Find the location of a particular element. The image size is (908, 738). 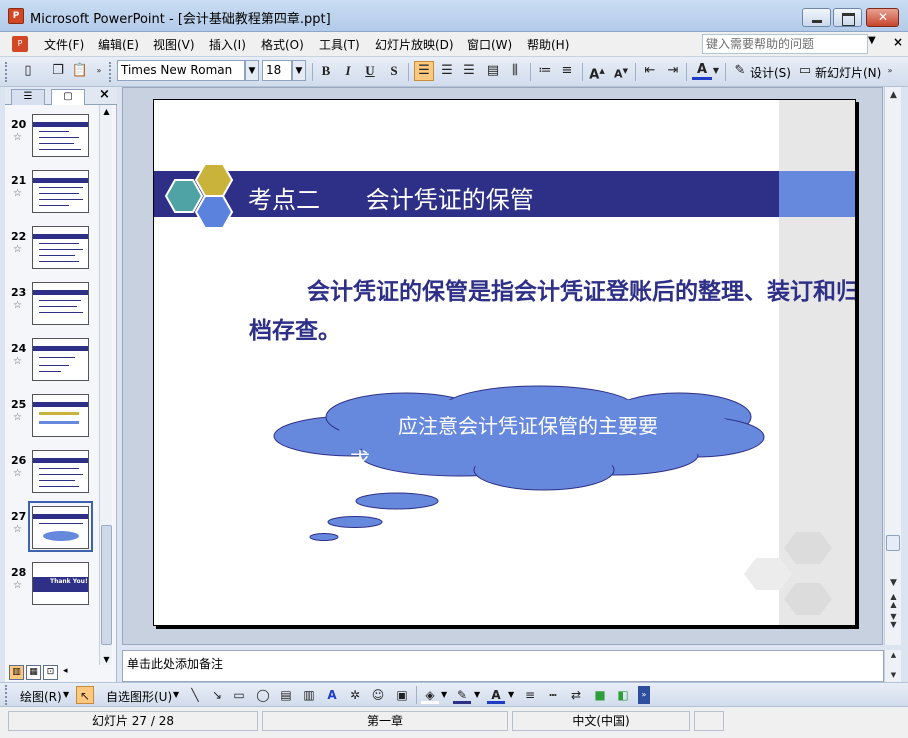

line-color-icon: ✎ is located at coordinates (462, 695).